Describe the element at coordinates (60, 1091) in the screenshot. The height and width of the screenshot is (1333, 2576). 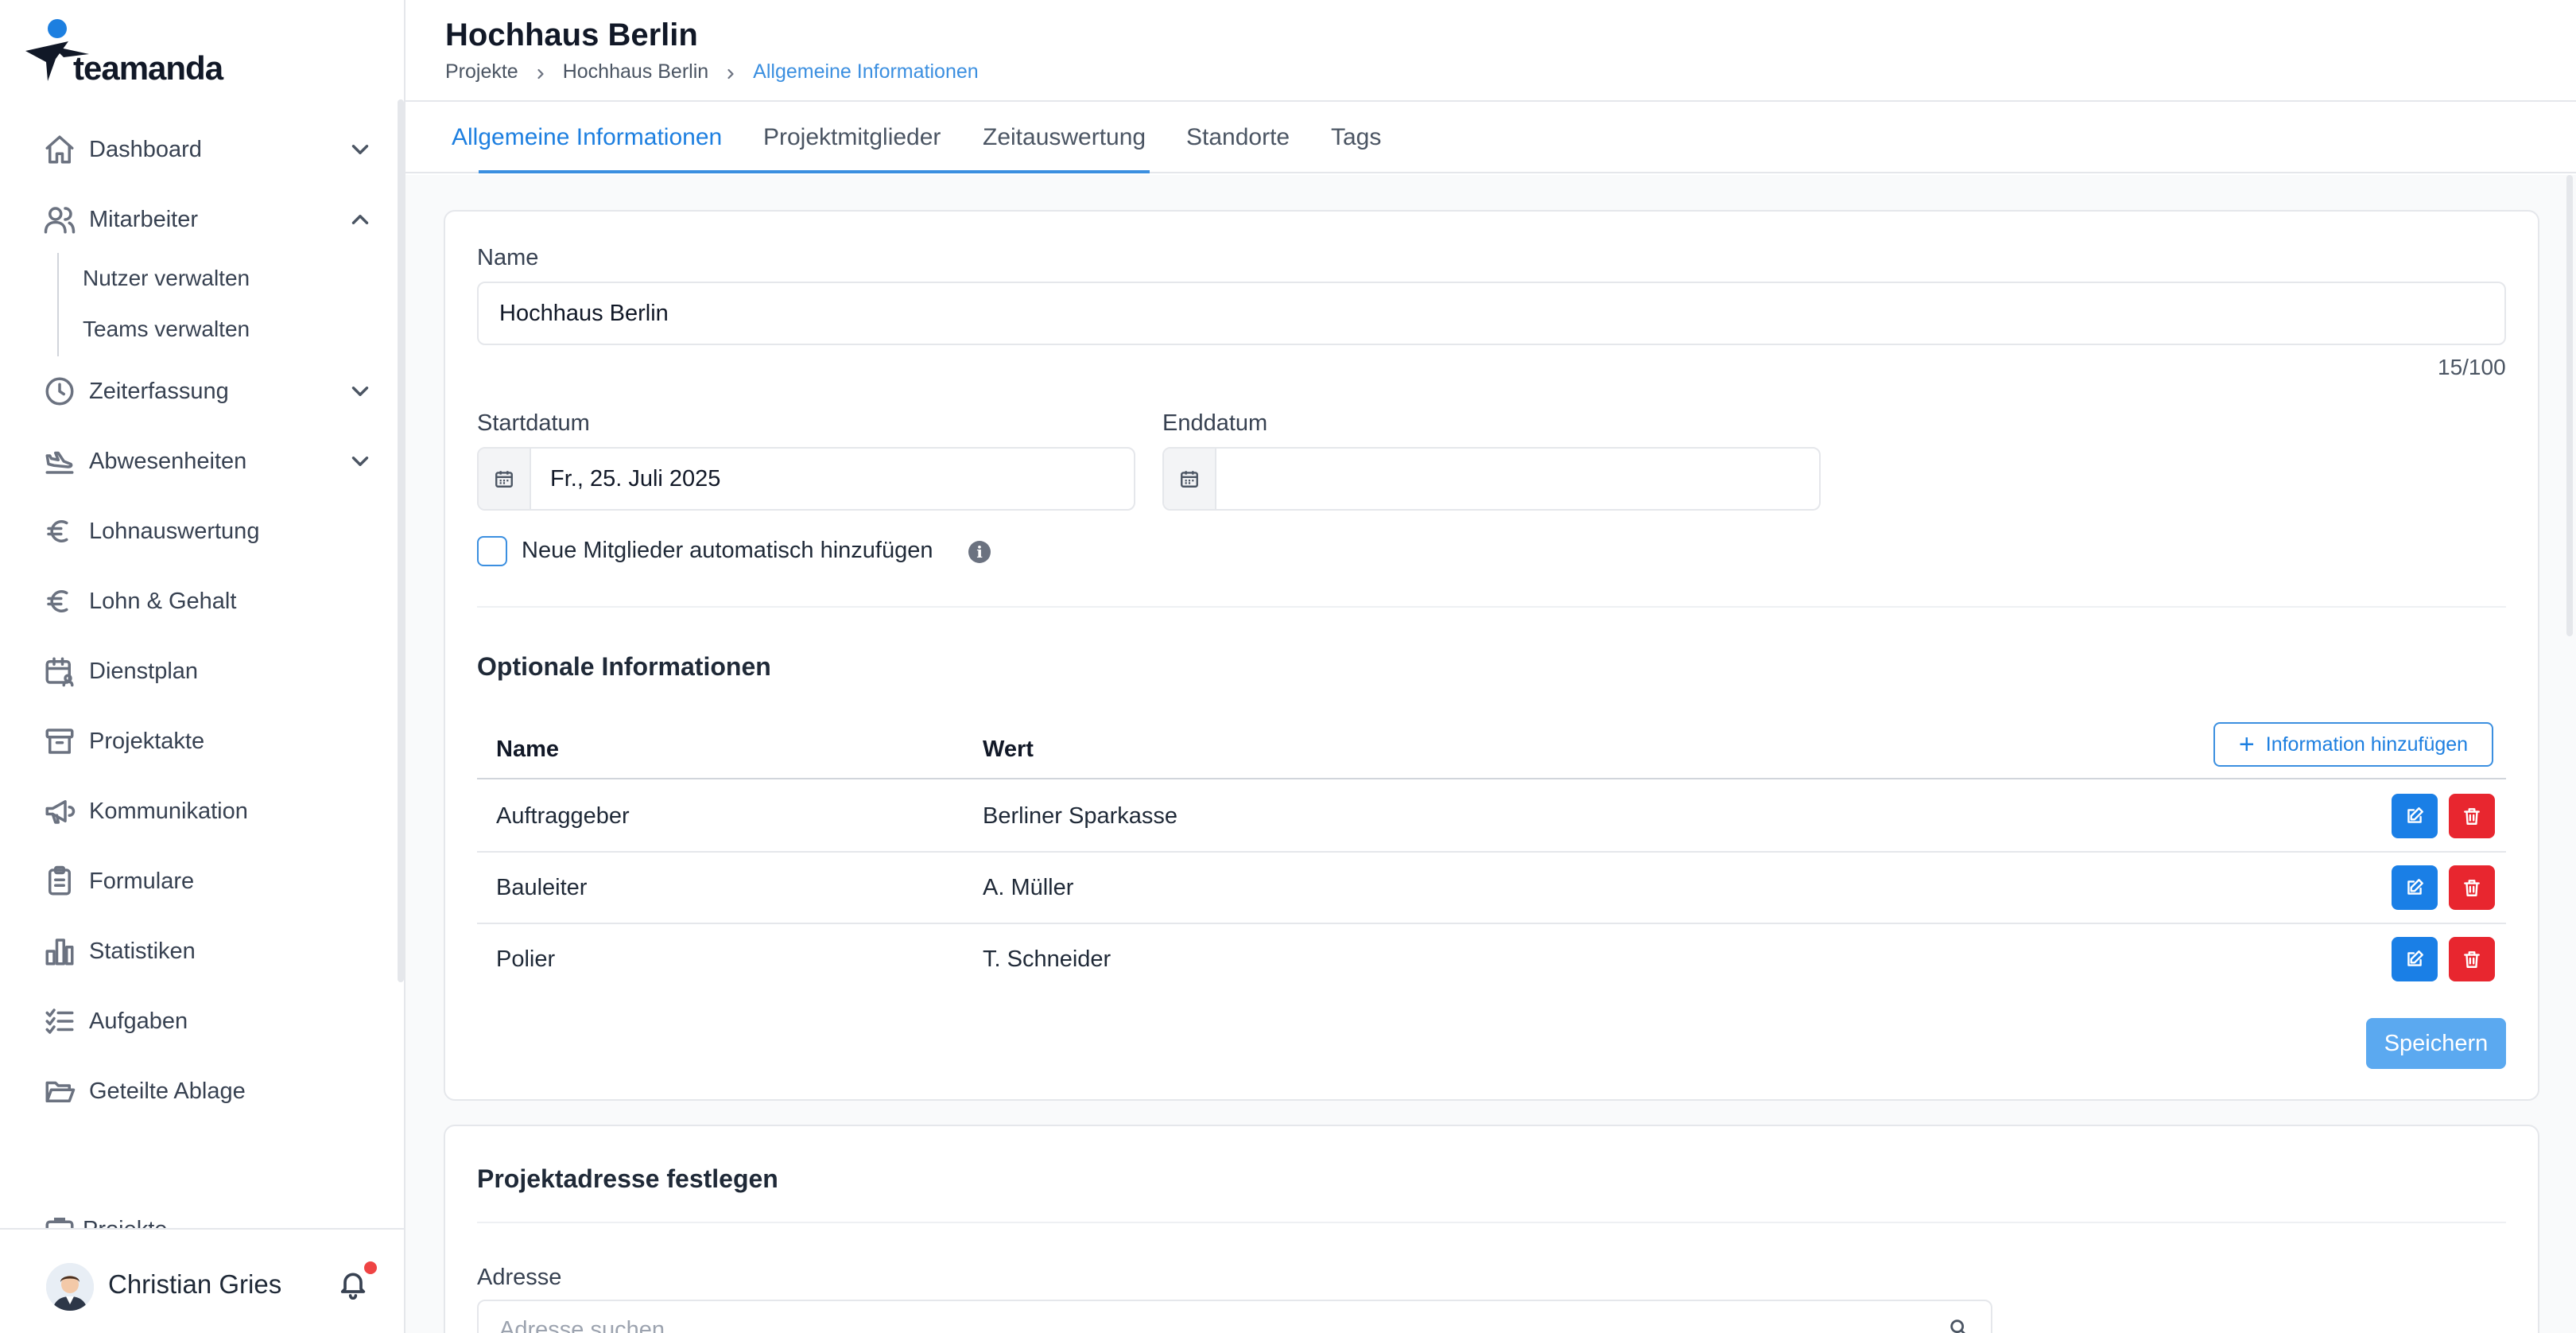
I see `folder-open-icon` at that location.